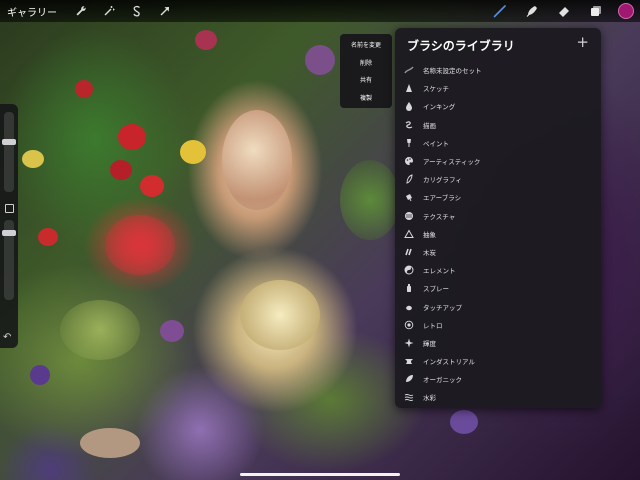 The image size is (640, 480). What do you see at coordinates (109, 11) in the screenshot?
I see `magic-wand-icon` at bounding box center [109, 11].